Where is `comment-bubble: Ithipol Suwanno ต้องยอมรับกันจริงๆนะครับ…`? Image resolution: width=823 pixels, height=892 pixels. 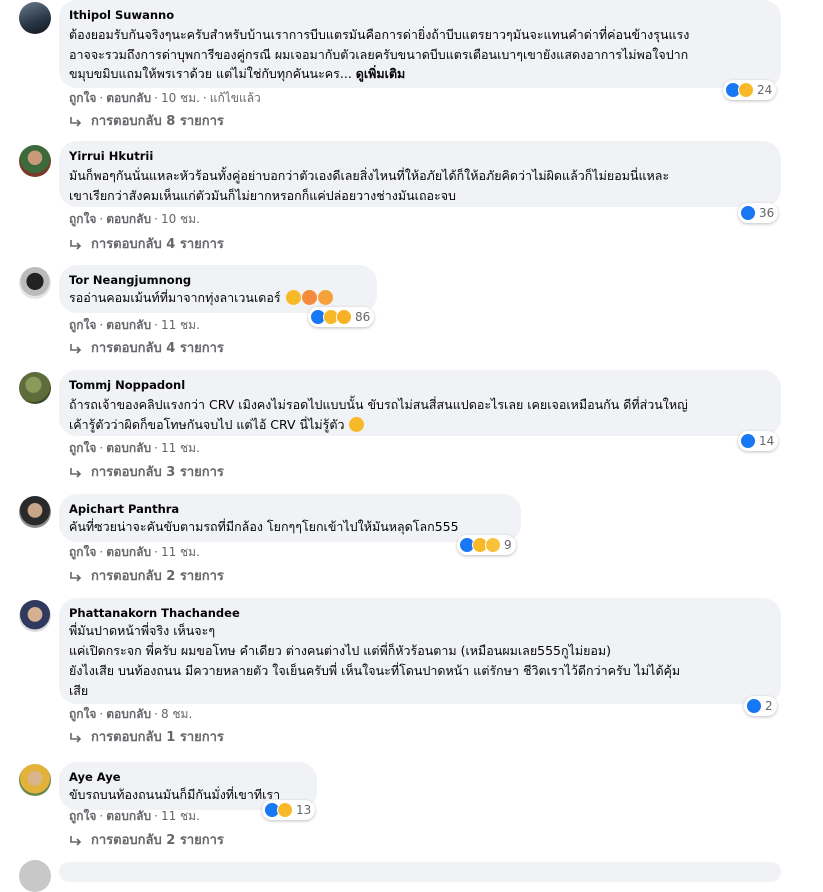
comment-bubble: Ithipol Suwanno ต้องยอมรับกันจริงๆนะครับ… is located at coordinates (420, 44).